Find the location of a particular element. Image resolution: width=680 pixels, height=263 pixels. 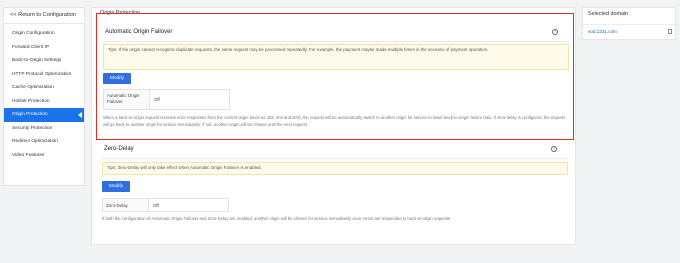

zero-delay-help-icon: ? is located at coordinates (554, 149).